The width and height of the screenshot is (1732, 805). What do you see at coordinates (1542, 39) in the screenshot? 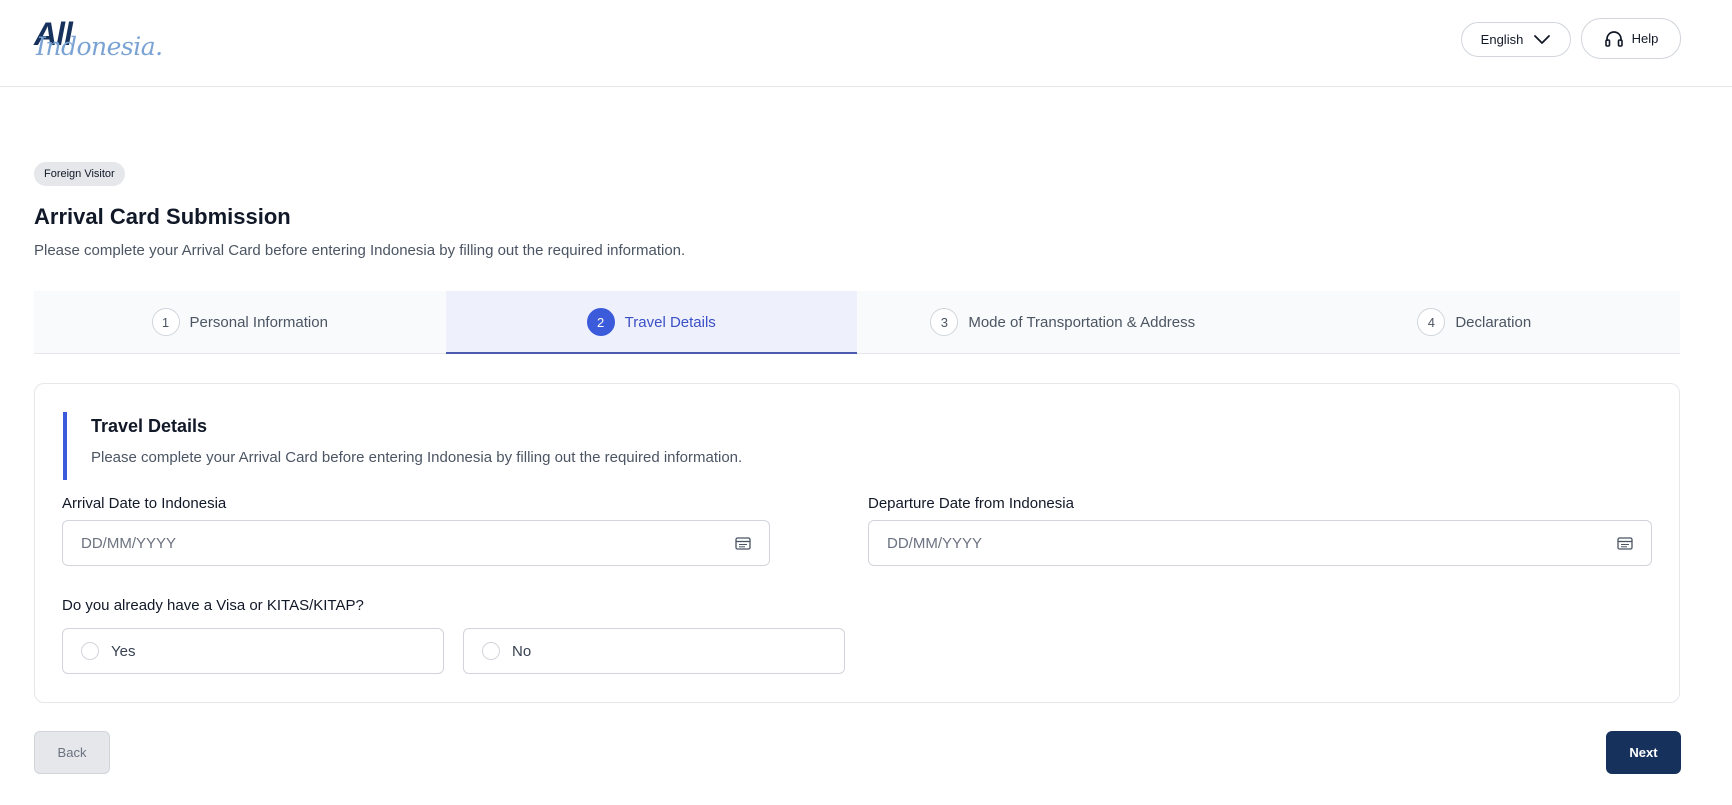
I see `chevron-down-icon` at bounding box center [1542, 39].